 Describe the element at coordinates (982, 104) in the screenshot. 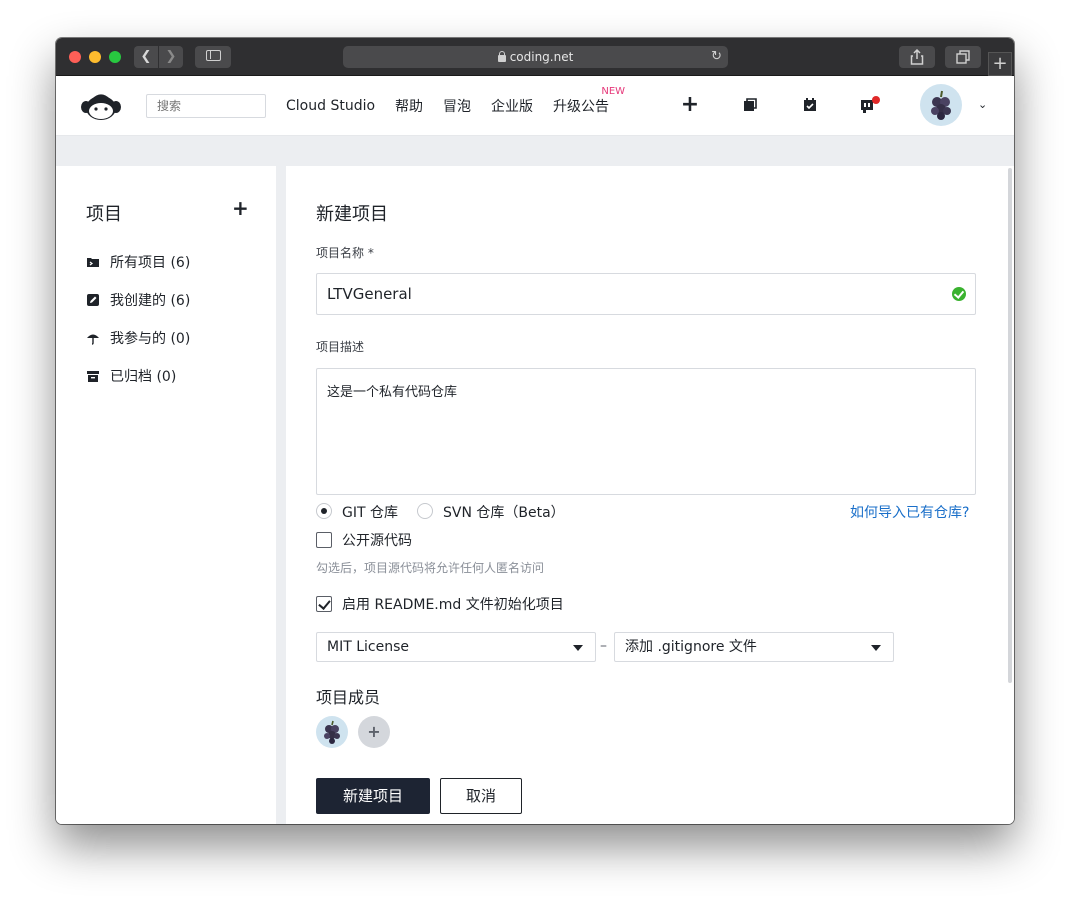

I see `chevron-down-icon: ⌄` at that location.